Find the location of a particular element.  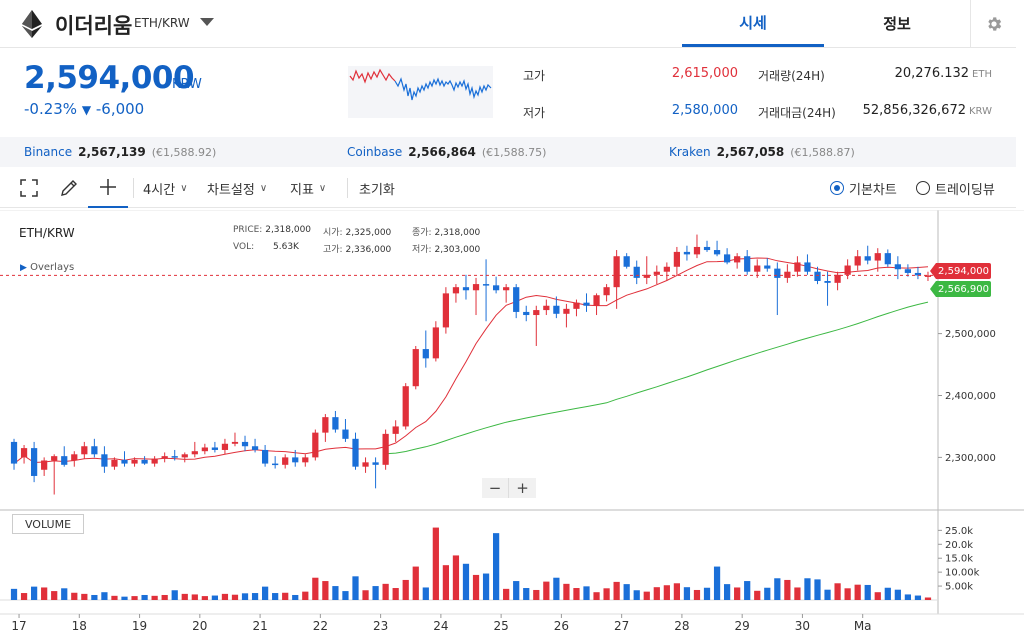

crosshair-icon is located at coordinates (108, 187).